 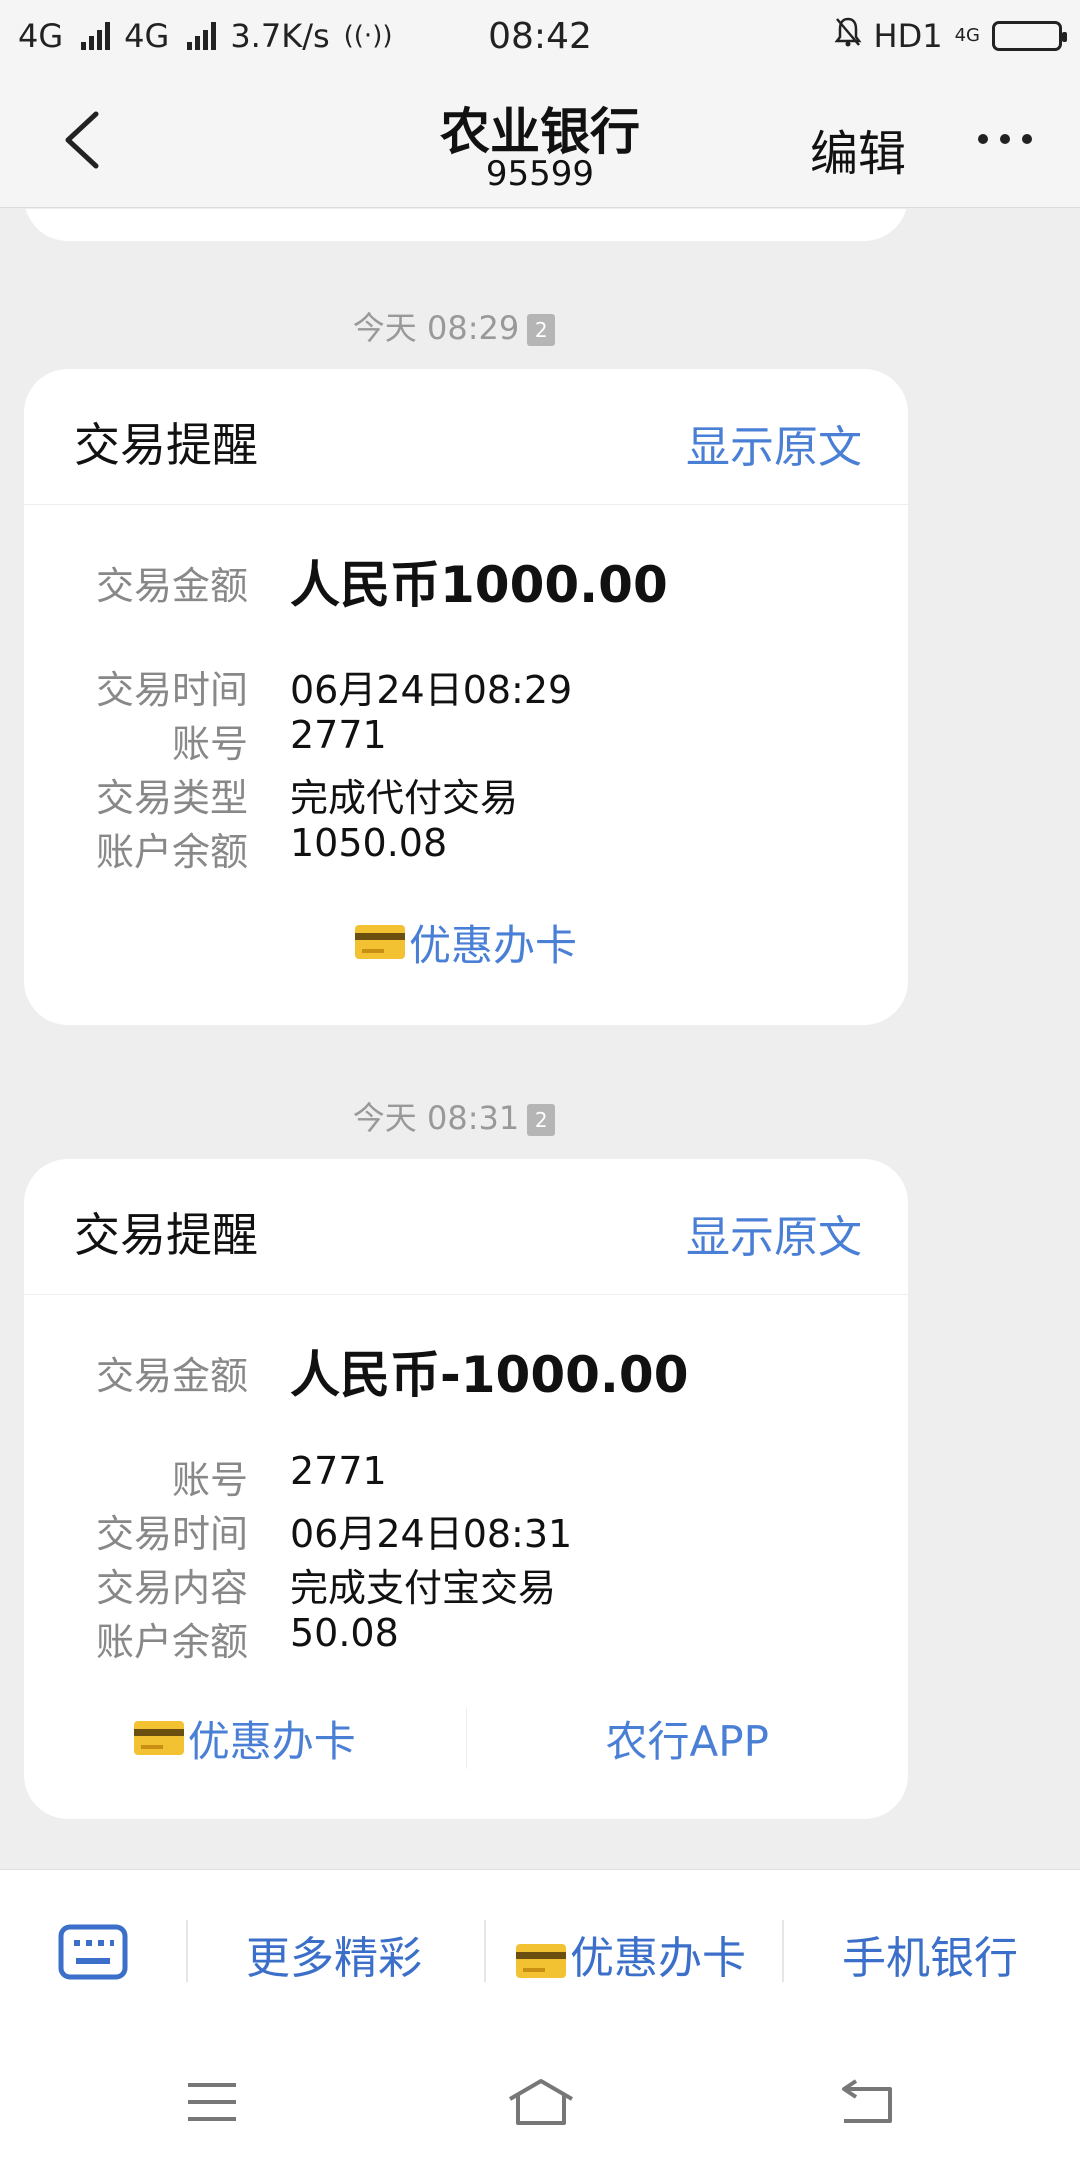 I want to click on nav-bar: 农业银行 95599 编辑, so click(x=540, y=140).